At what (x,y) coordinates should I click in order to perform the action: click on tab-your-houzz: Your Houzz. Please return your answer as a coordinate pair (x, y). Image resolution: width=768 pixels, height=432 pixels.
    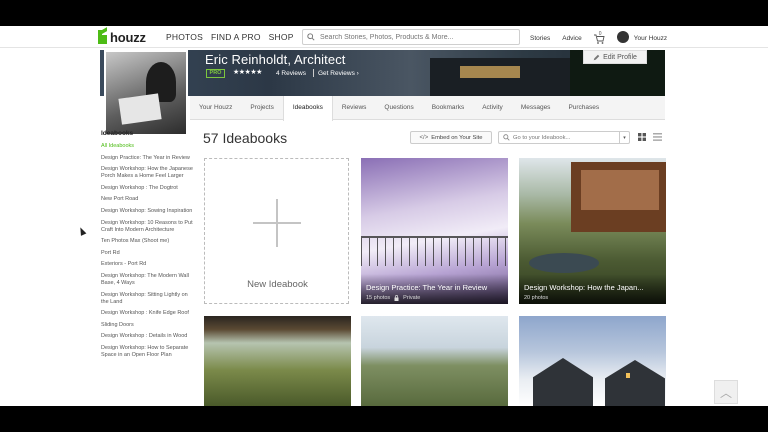
    Looking at the image, I should click on (215, 107).